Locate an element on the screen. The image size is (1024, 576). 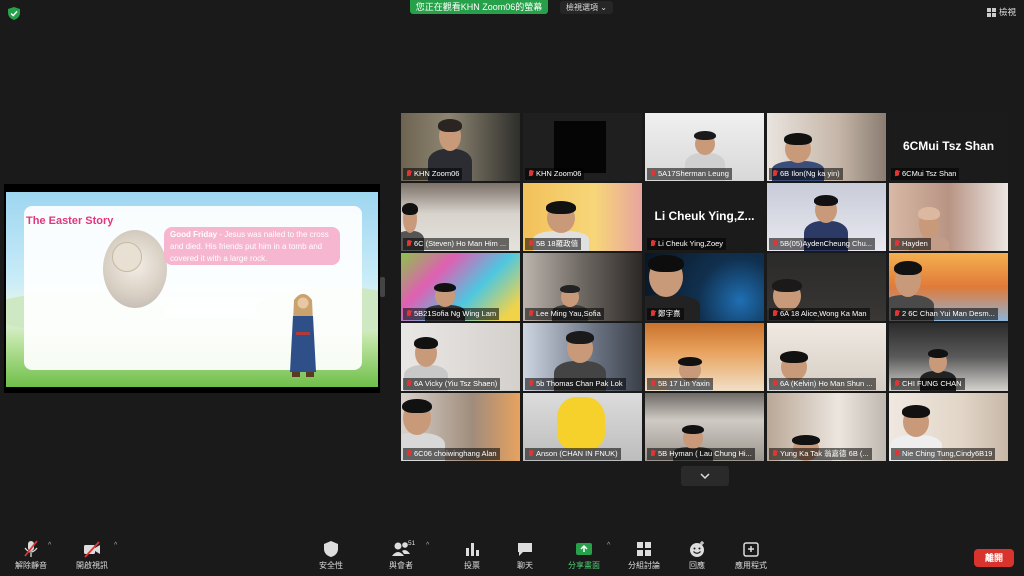
breakout-rooms-button: 分組討論 is located at coordinates (644, 557).